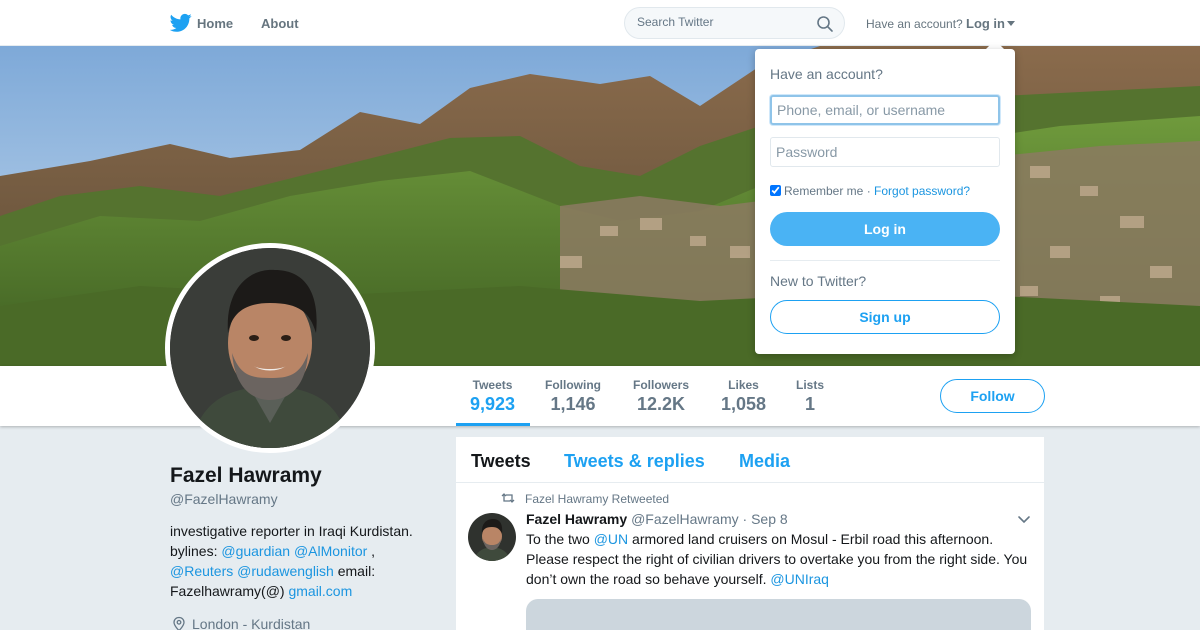 The width and height of the screenshot is (1200, 630). I want to click on profile-avatar, so click(270, 348).